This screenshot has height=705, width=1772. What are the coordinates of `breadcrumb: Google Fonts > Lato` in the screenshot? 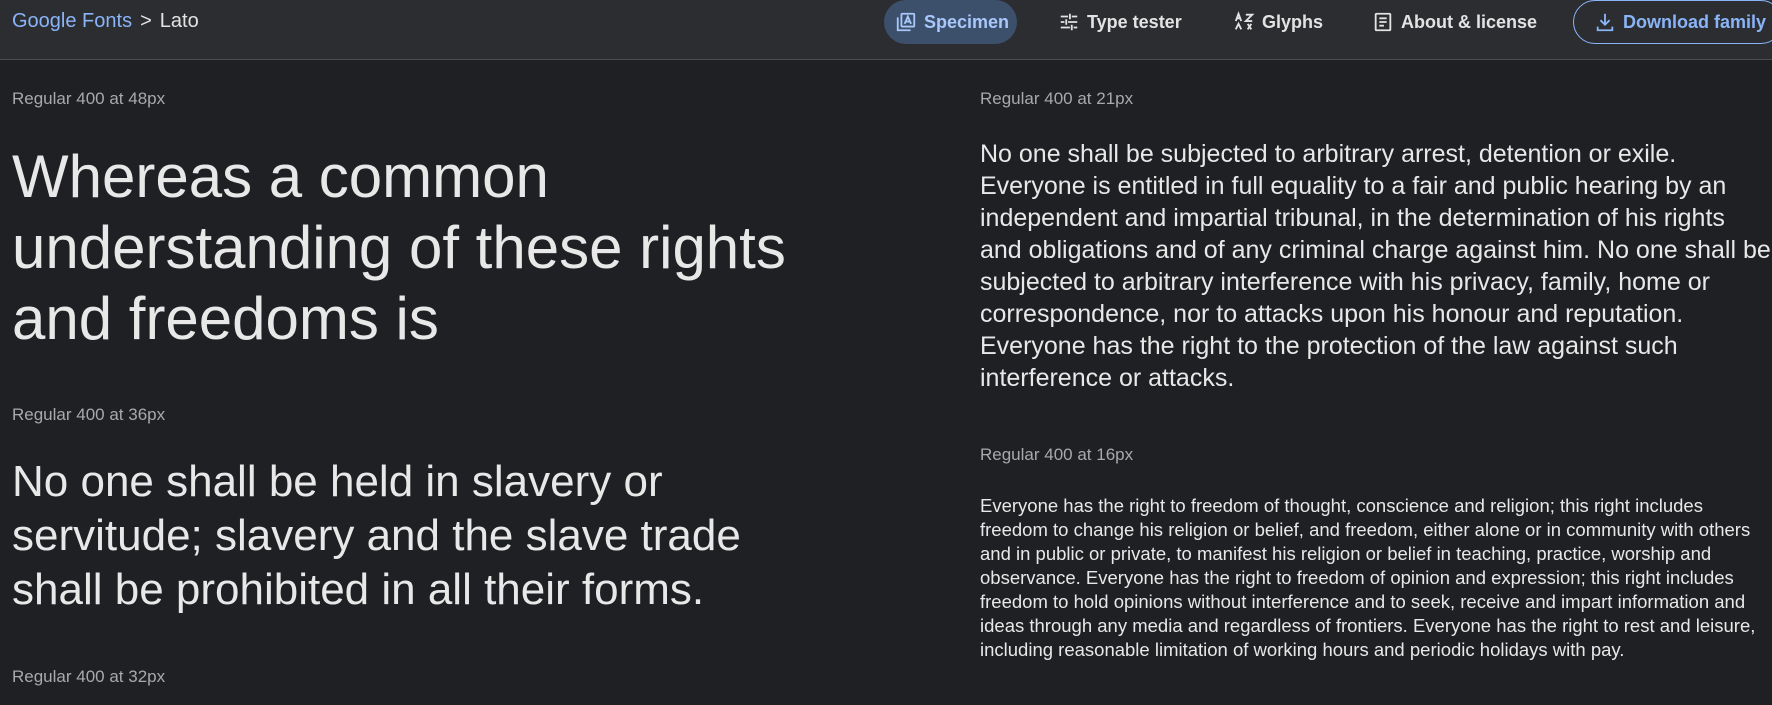 It's located at (105, 21).